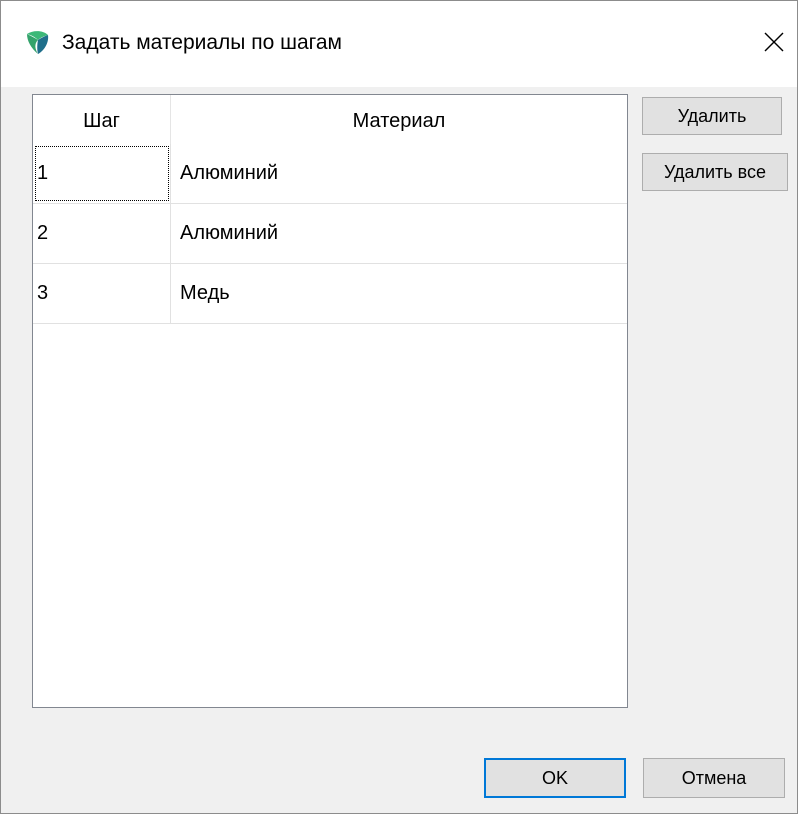 This screenshot has height=814, width=798. Describe the element at coordinates (202, 42) in the screenshot. I see `dialog-title: Задать материалы по шагам` at that location.